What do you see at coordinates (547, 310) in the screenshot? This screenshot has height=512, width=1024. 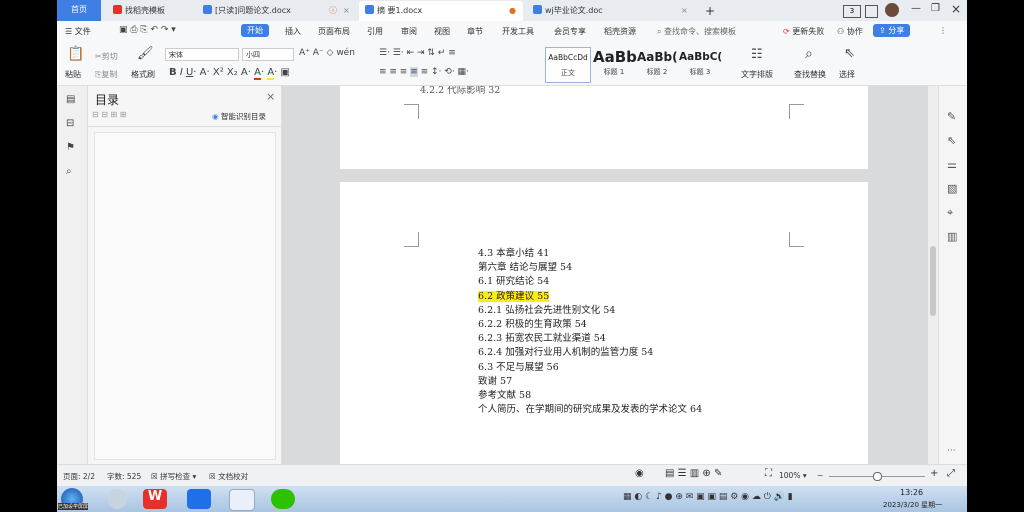 I see `toc-text: 6.2.1 弘扬社会先进性别文化 54` at bounding box center [547, 310].